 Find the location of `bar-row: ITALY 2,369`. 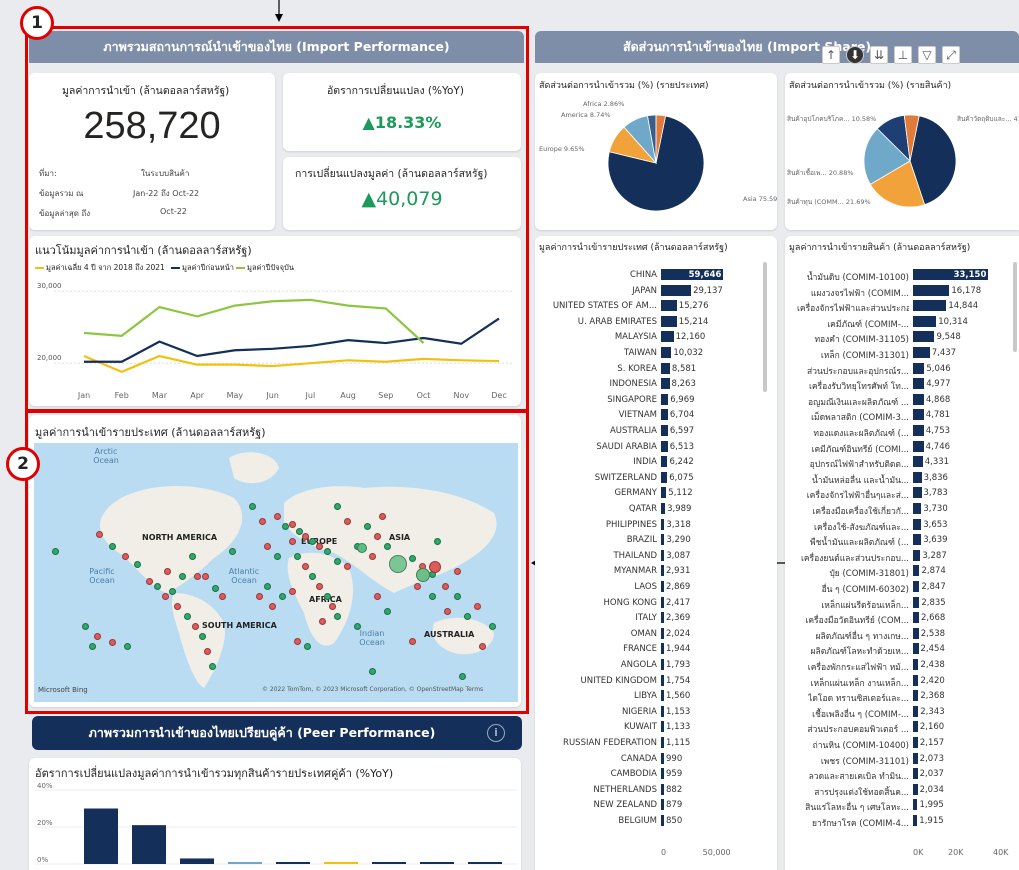

bar-row: ITALY 2,369 is located at coordinates (656, 618).